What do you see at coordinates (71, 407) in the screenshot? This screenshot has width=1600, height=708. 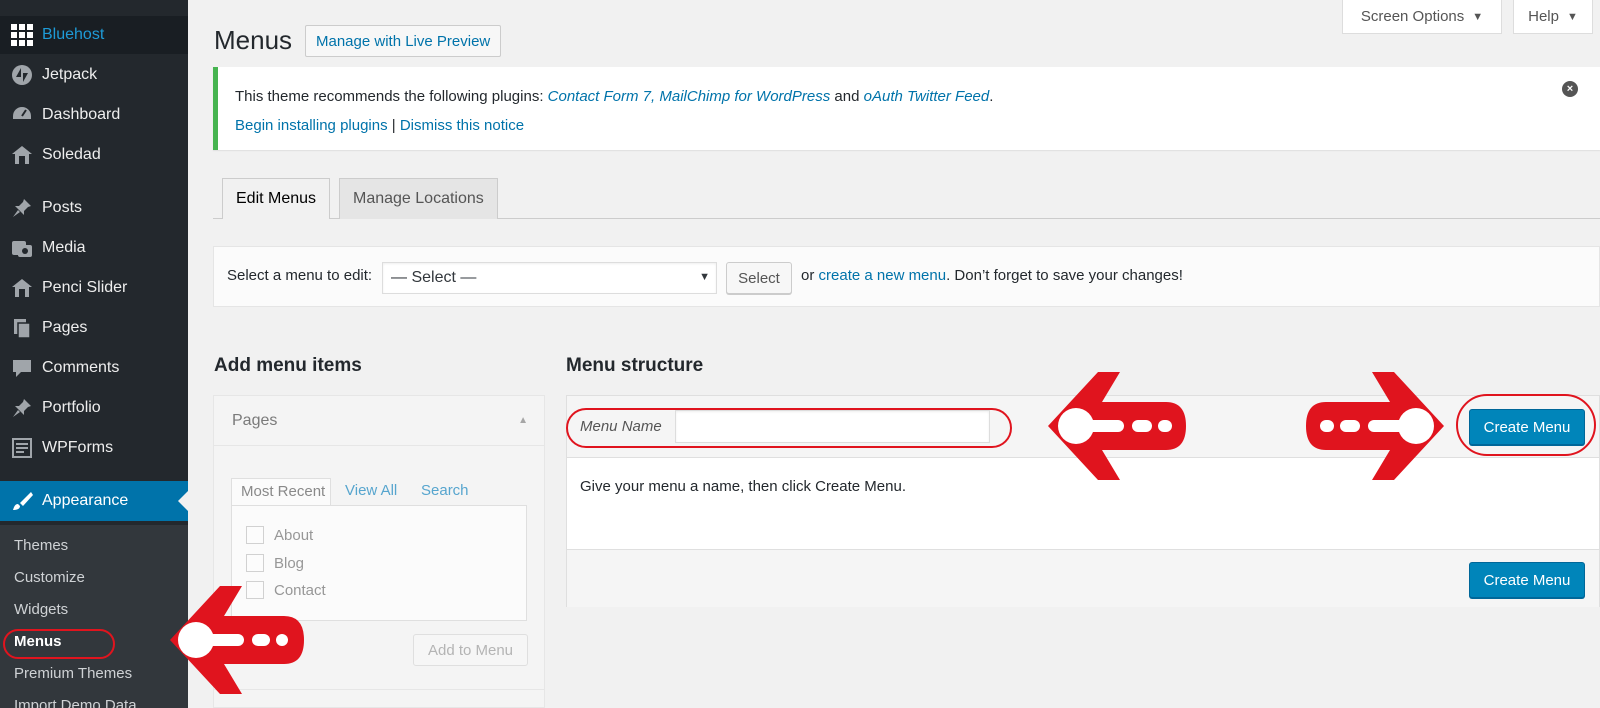 I see `sidebar-item-label: Portfolio` at bounding box center [71, 407].